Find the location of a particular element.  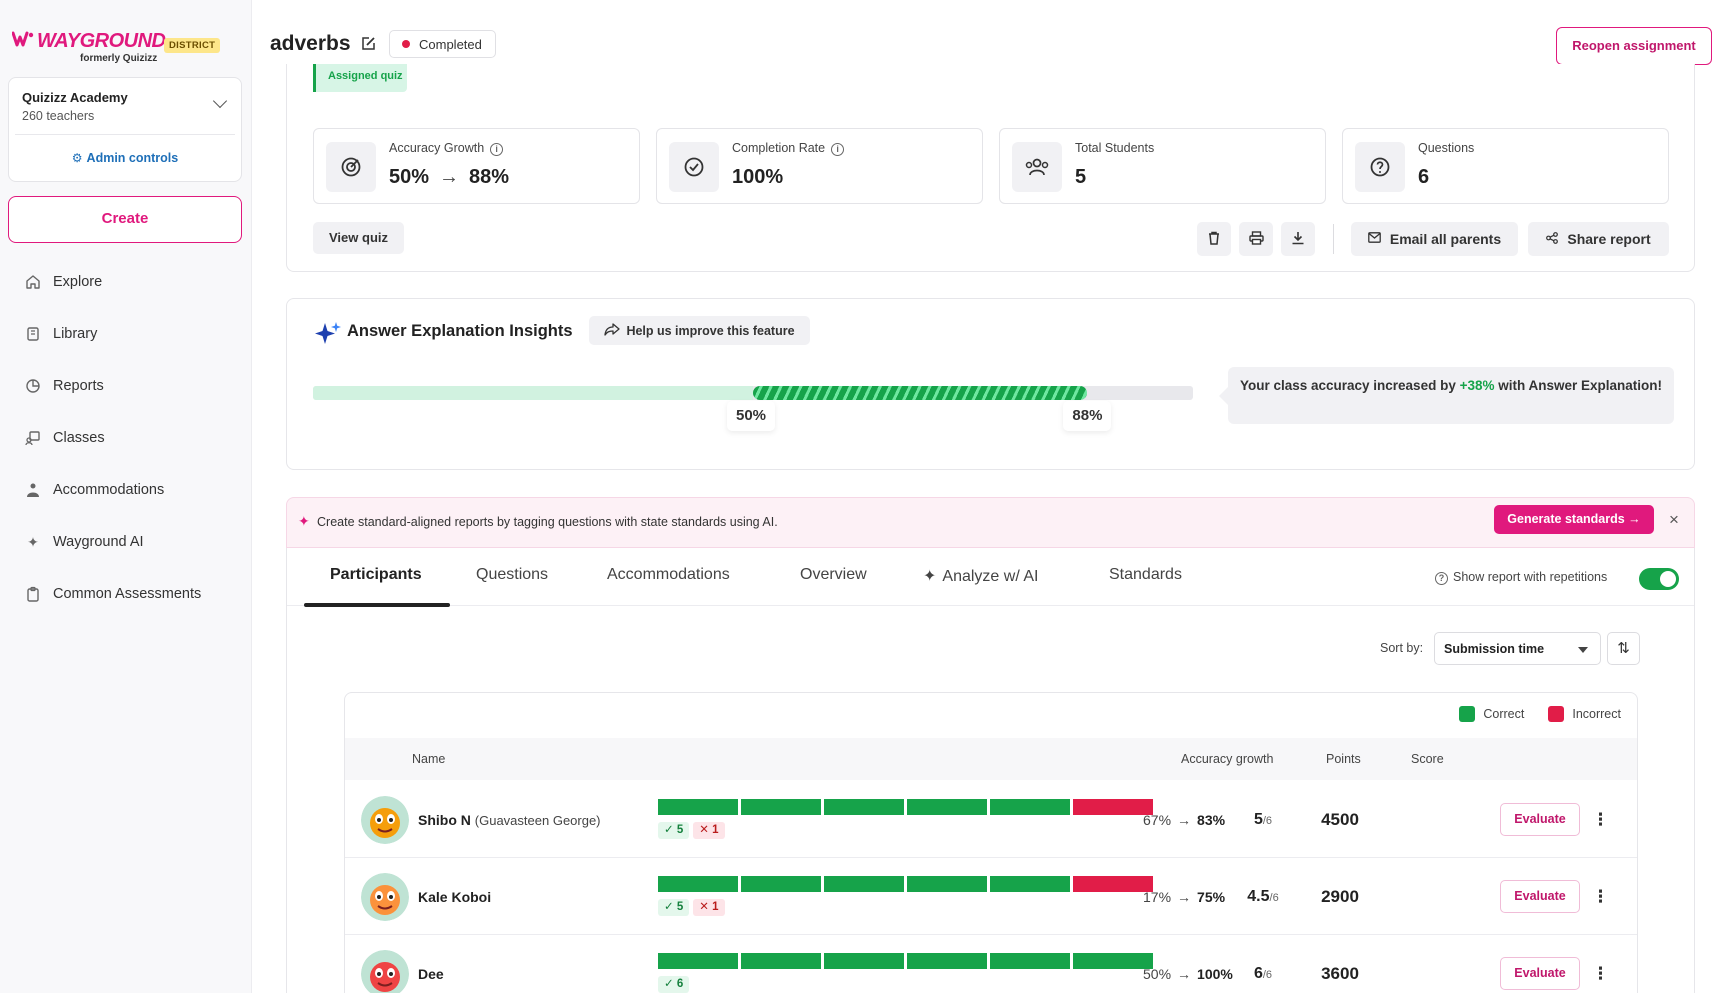

tab-participants: Participants is located at coordinates (376, 575).